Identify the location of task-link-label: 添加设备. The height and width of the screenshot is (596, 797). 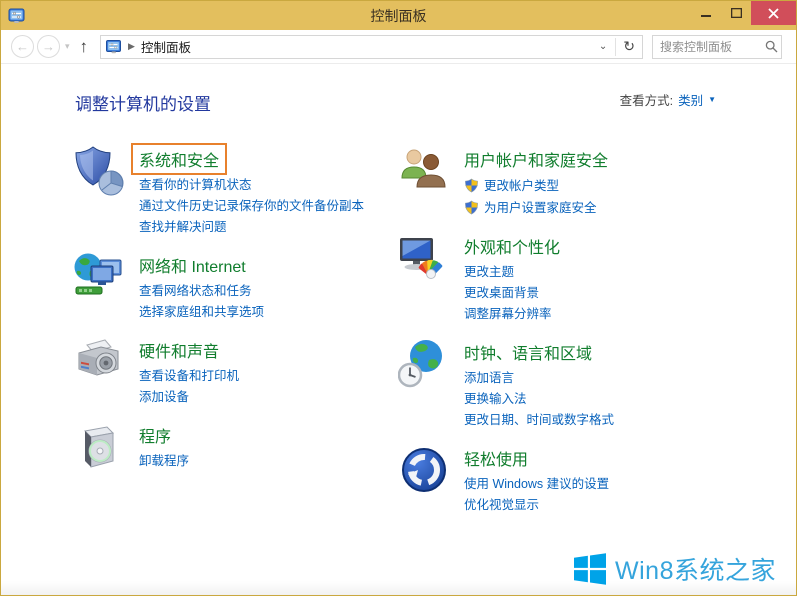
(164, 397).